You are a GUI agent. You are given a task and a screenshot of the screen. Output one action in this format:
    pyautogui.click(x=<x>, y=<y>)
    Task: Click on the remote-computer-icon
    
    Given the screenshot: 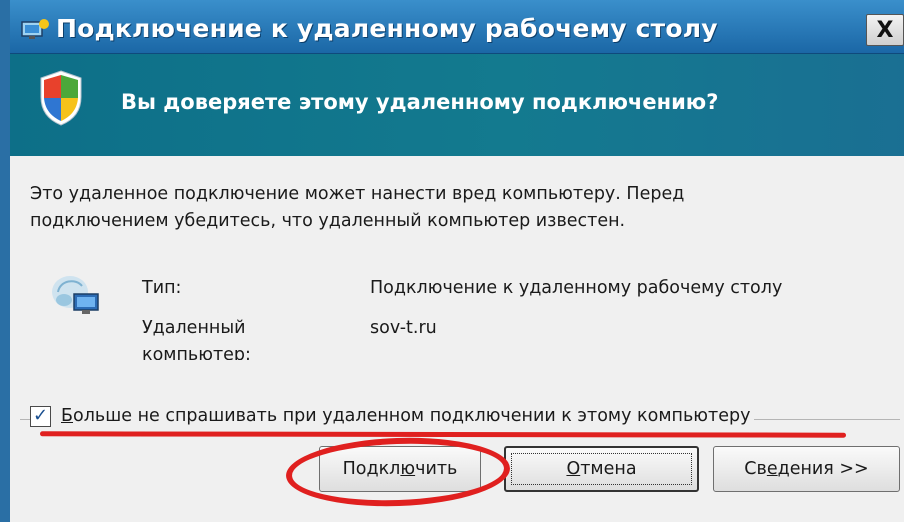 What is the action you would take?
    pyautogui.click(x=78, y=297)
    